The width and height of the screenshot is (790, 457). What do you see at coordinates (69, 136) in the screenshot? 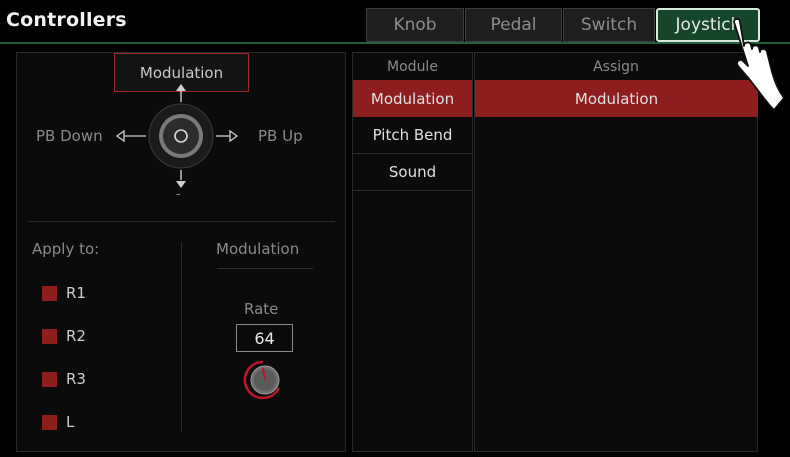
I see `joystick-left-label: PB Down` at bounding box center [69, 136].